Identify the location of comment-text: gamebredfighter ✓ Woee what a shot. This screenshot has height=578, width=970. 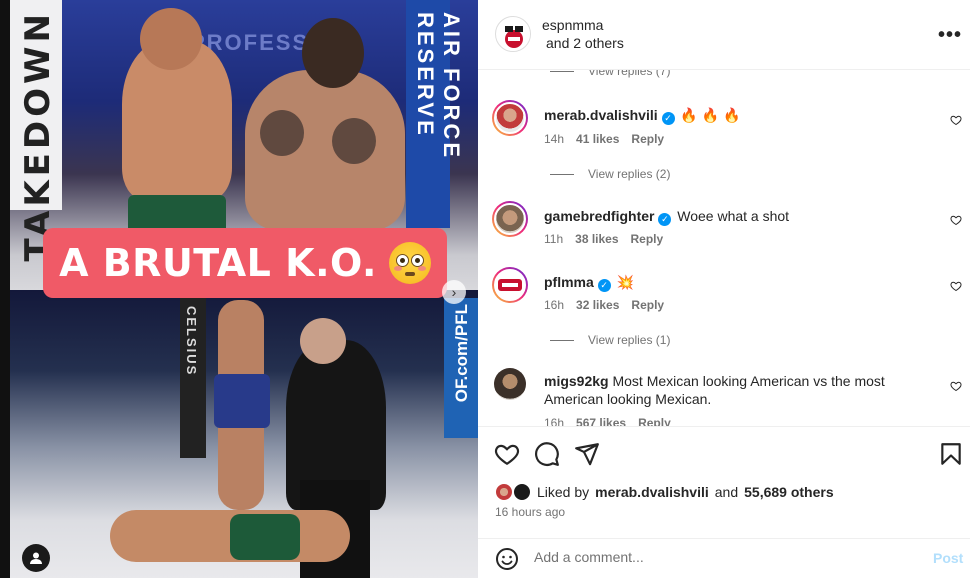
(729, 216).